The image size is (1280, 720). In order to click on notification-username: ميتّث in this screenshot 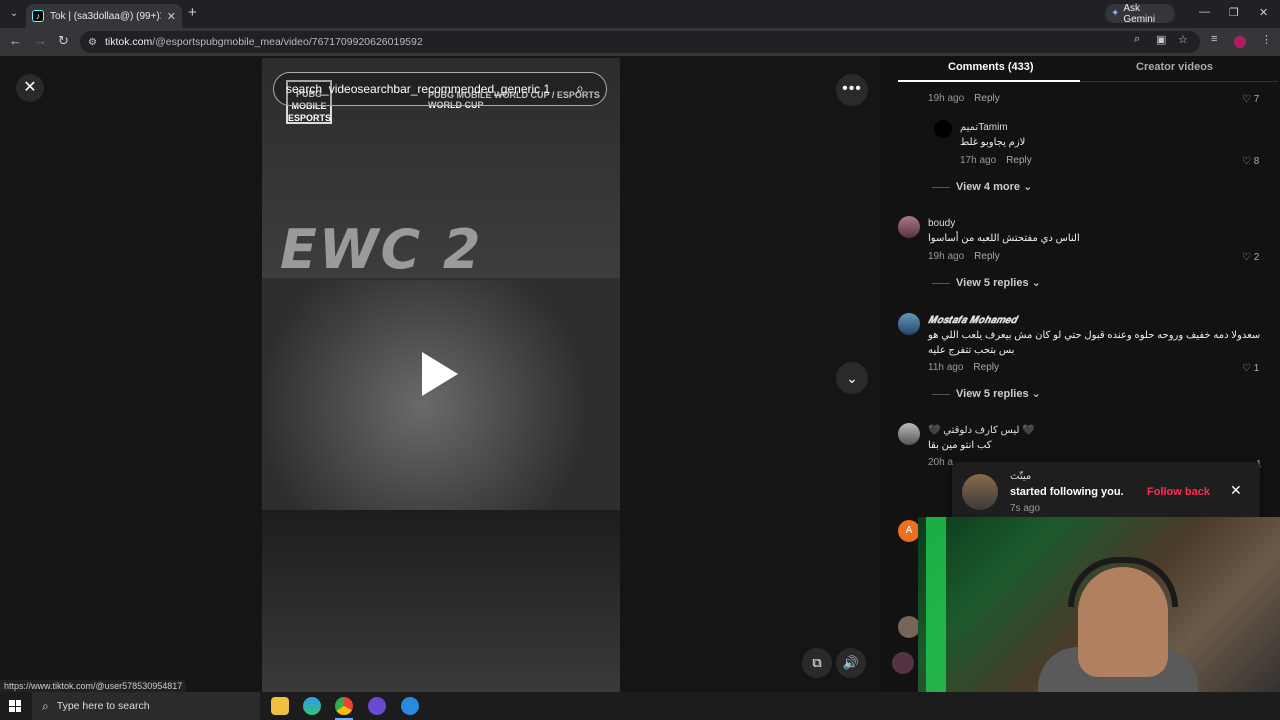, I will do `click(1020, 476)`.